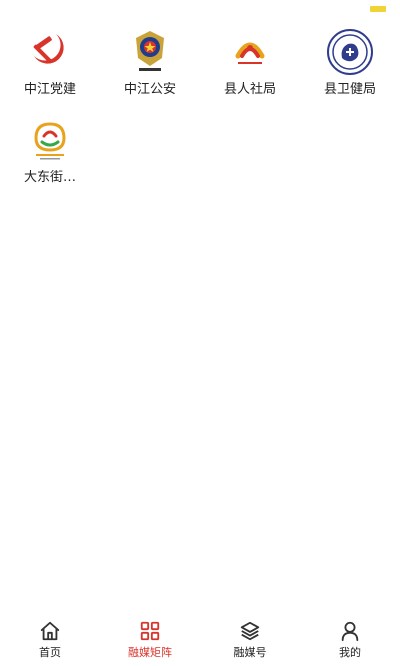 The image size is (400, 666). I want to click on user-icon, so click(350, 631).